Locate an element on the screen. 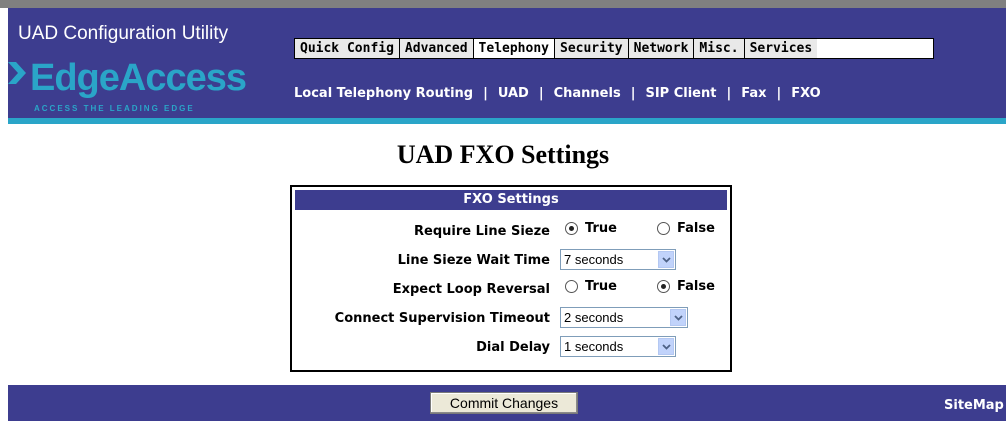 This screenshot has height=421, width=1006. dial-delay-label: Dial Delay is located at coordinates (513, 347).